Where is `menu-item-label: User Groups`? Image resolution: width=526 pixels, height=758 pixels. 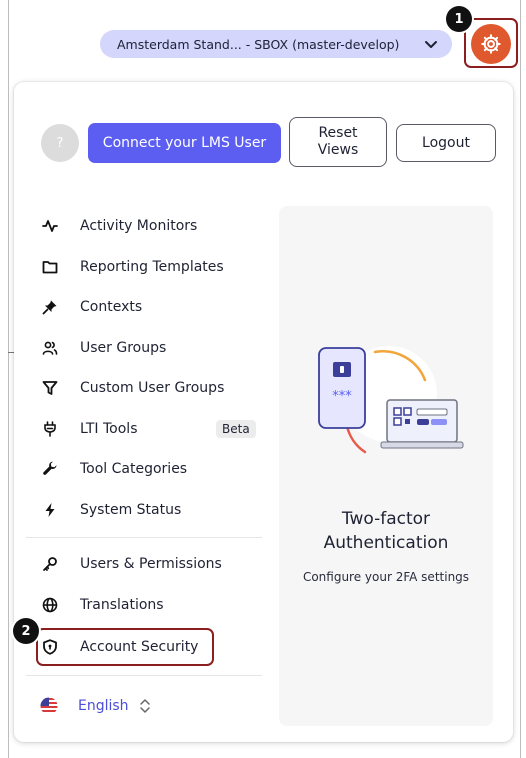
menu-item-label: User Groups is located at coordinates (123, 348).